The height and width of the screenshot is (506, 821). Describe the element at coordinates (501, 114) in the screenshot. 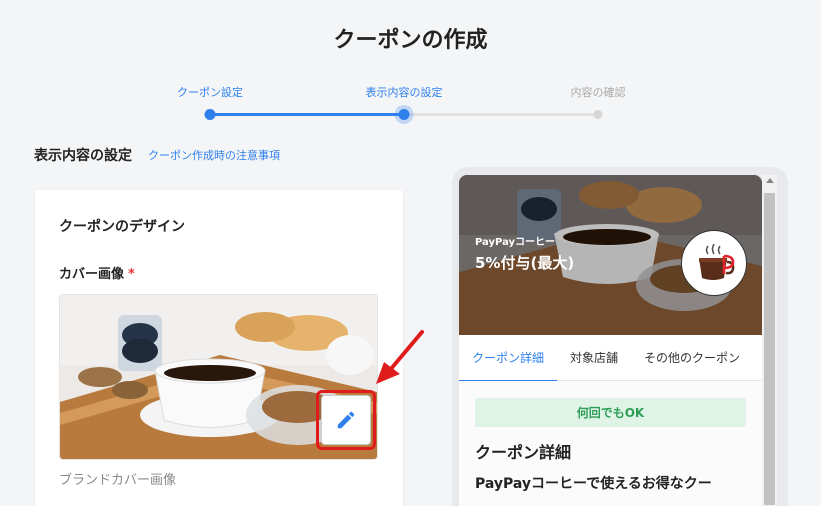

I see `step-line-pending` at that location.